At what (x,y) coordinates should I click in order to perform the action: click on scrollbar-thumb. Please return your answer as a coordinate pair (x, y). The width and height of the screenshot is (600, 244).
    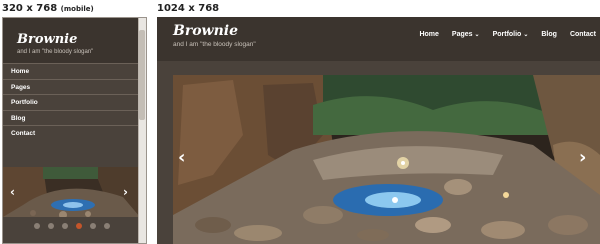
    Looking at the image, I should click on (142, 75).